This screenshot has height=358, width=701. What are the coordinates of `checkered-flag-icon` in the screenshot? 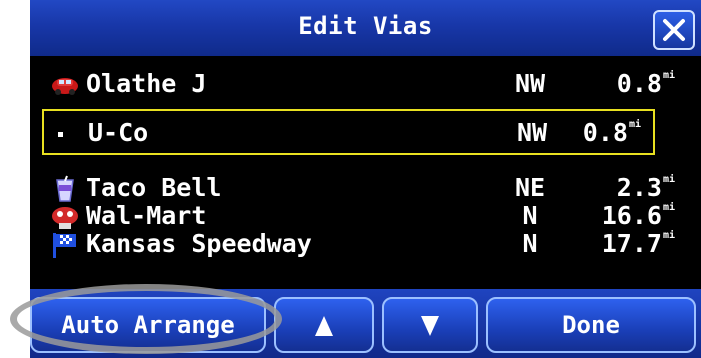 It's located at (64, 245).